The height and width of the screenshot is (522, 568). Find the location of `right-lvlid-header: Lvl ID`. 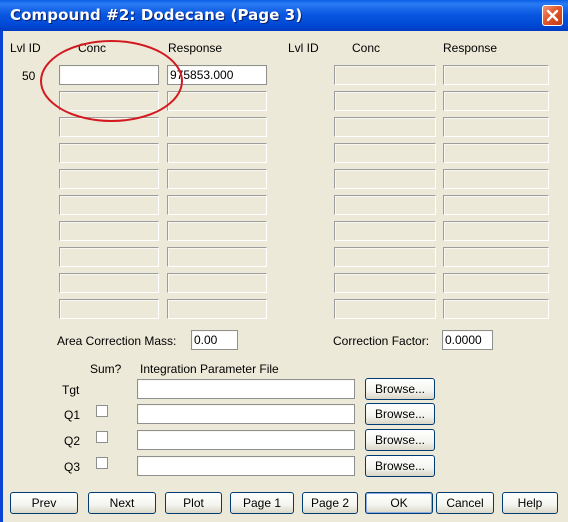

right-lvlid-header: Lvl ID is located at coordinates (303, 48).